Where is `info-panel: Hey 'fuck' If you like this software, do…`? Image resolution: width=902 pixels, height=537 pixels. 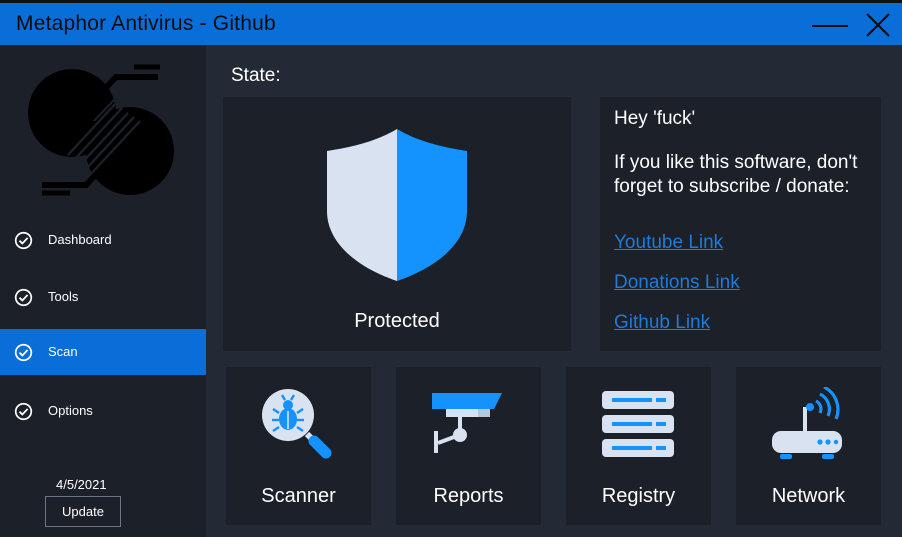 info-panel: Hey 'fuck' If you like this software, do… is located at coordinates (740, 224).